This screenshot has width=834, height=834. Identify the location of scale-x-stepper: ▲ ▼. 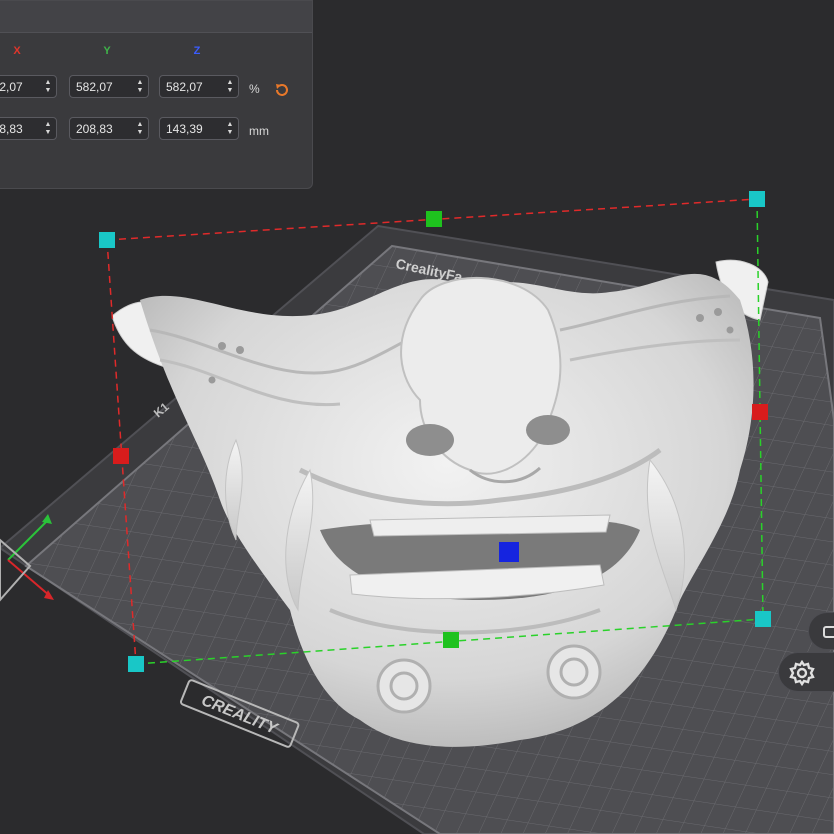
(48, 86).